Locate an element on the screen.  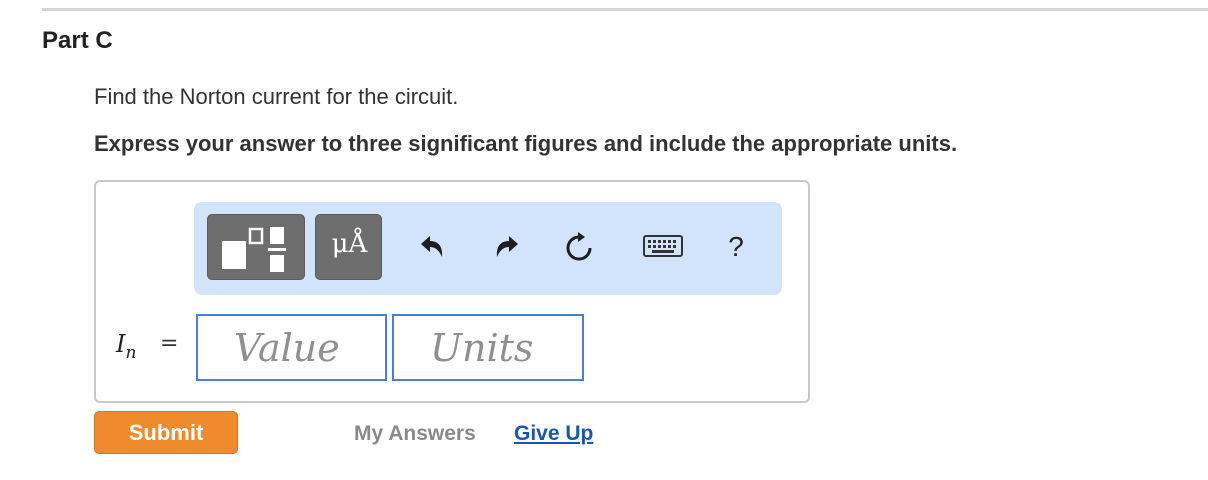
help-label: ? is located at coordinates (736, 246).